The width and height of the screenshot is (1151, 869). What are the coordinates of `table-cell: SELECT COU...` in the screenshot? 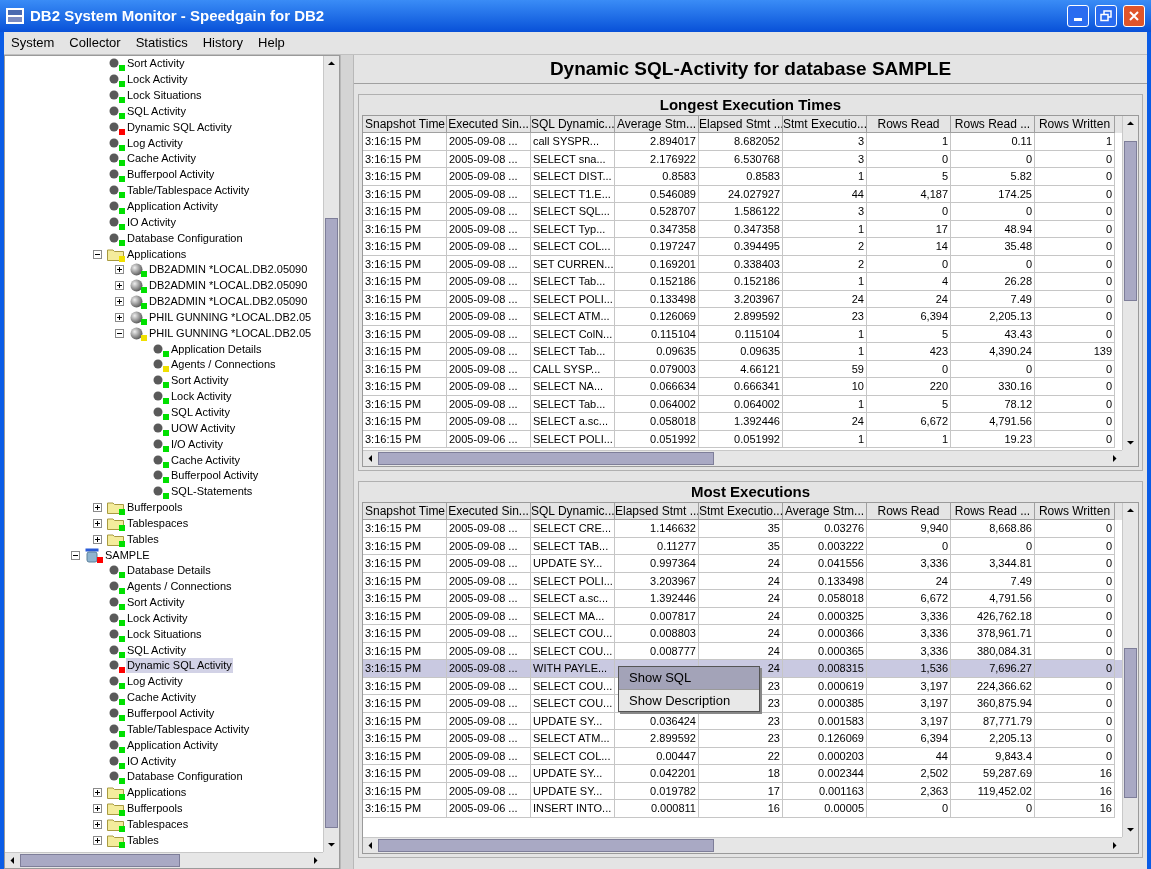 It's located at (573, 650).